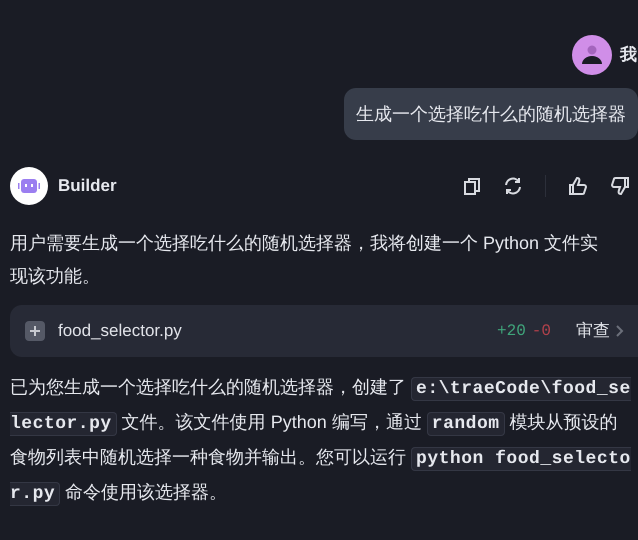  I want to click on avatar-icon, so click(592, 55).